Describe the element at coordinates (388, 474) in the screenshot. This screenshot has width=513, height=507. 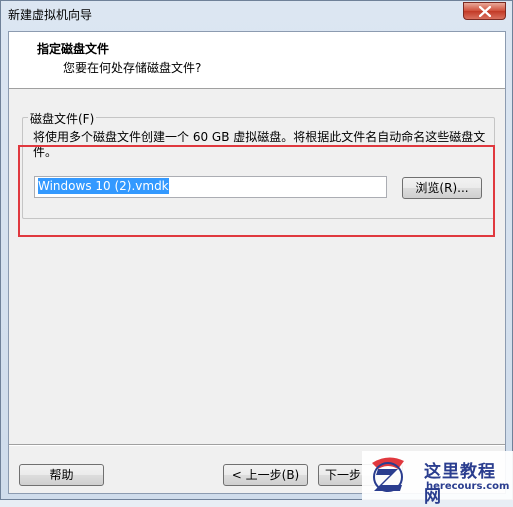
I see `site-logo-icon` at that location.